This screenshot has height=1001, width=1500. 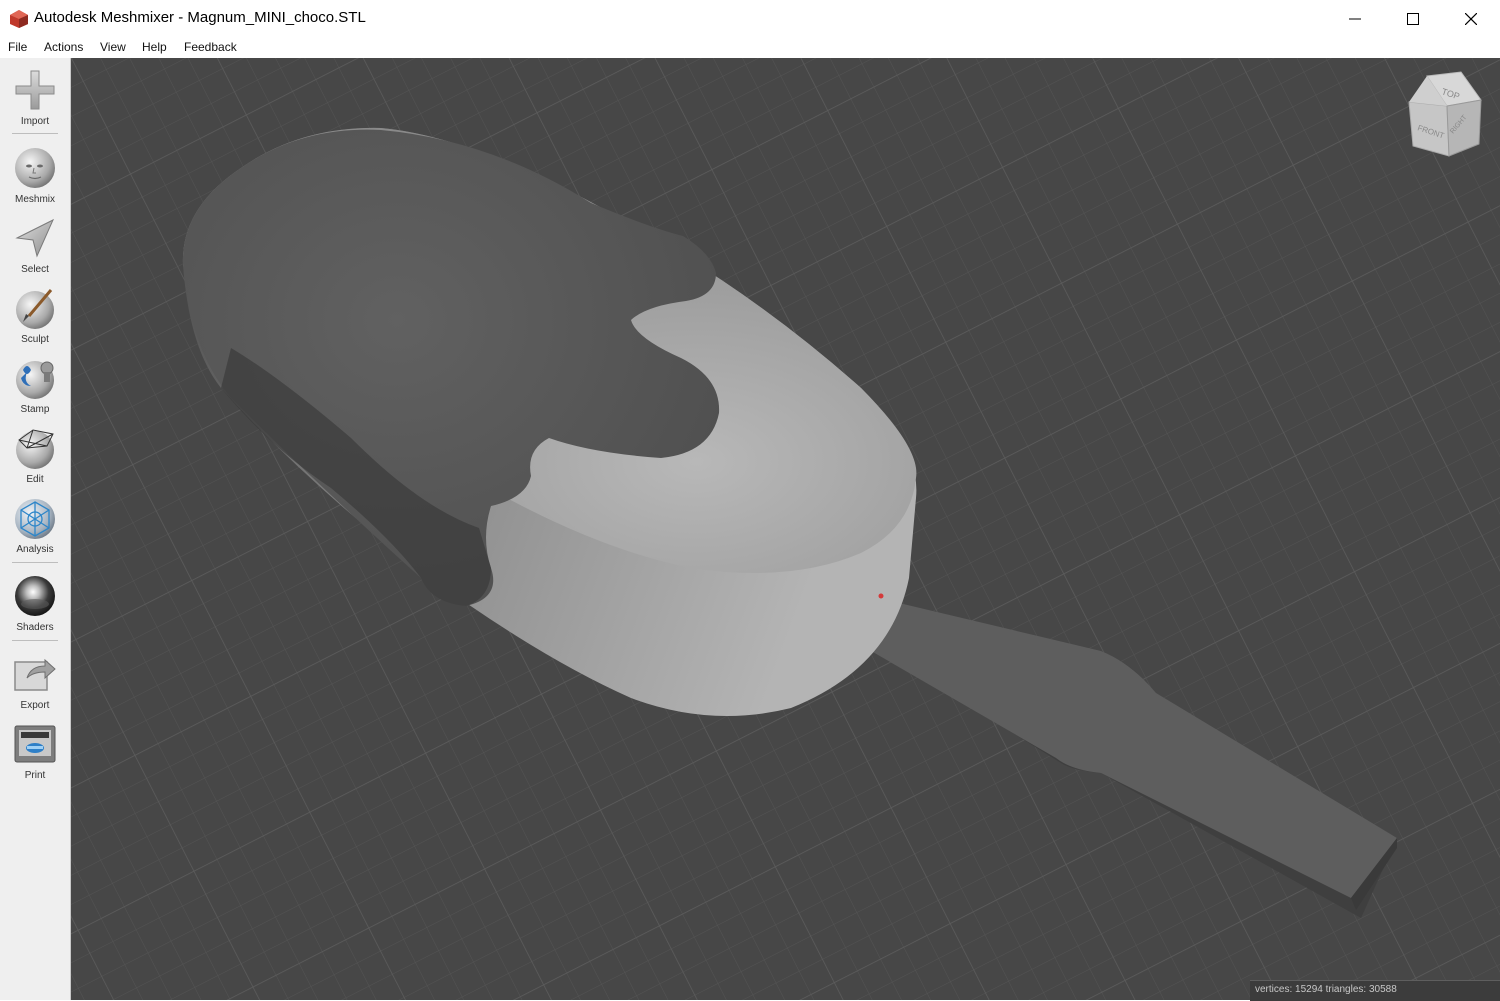 What do you see at coordinates (35, 90) in the screenshot?
I see `plus-icon` at bounding box center [35, 90].